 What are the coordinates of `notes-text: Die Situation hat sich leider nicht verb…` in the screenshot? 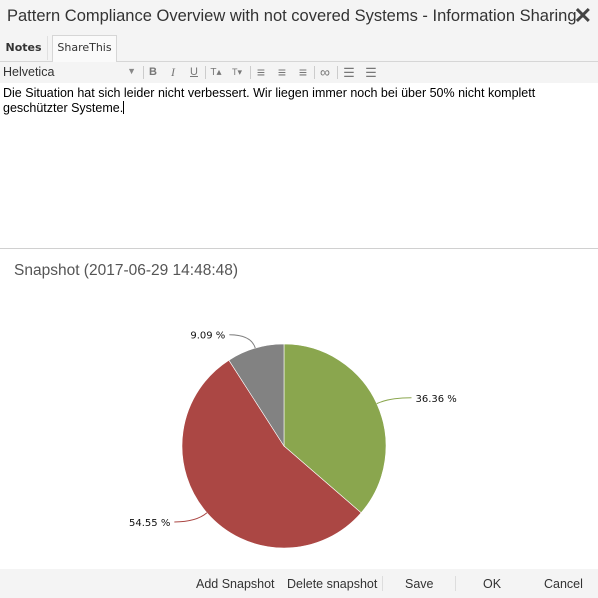 It's located at (269, 100).